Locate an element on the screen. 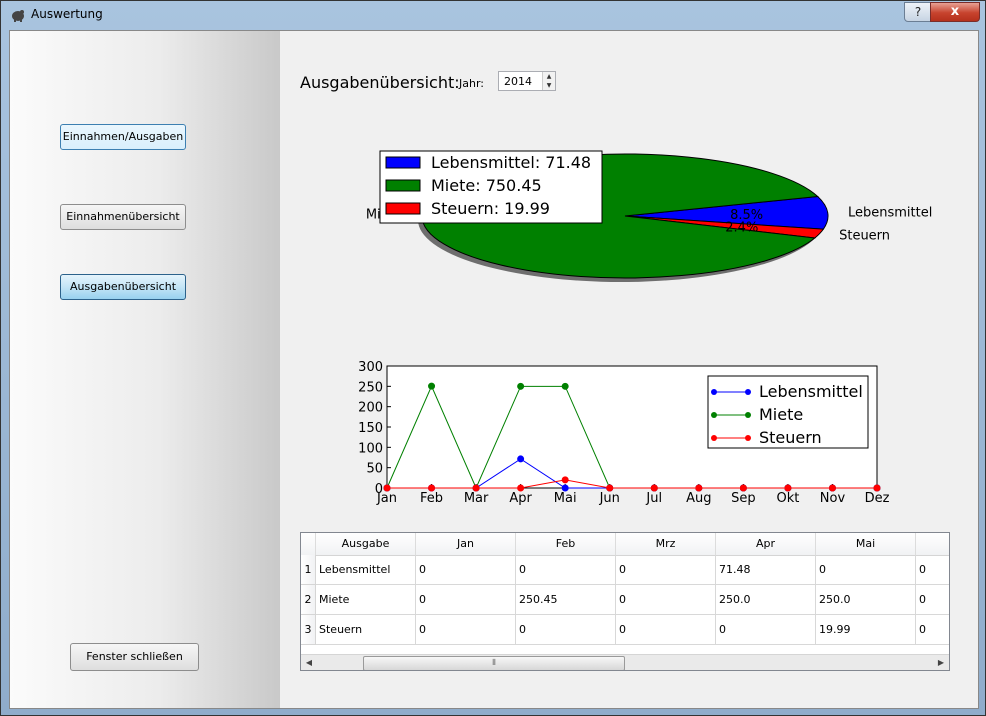  x-tick-label: Nov is located at coordinates (833, 498).